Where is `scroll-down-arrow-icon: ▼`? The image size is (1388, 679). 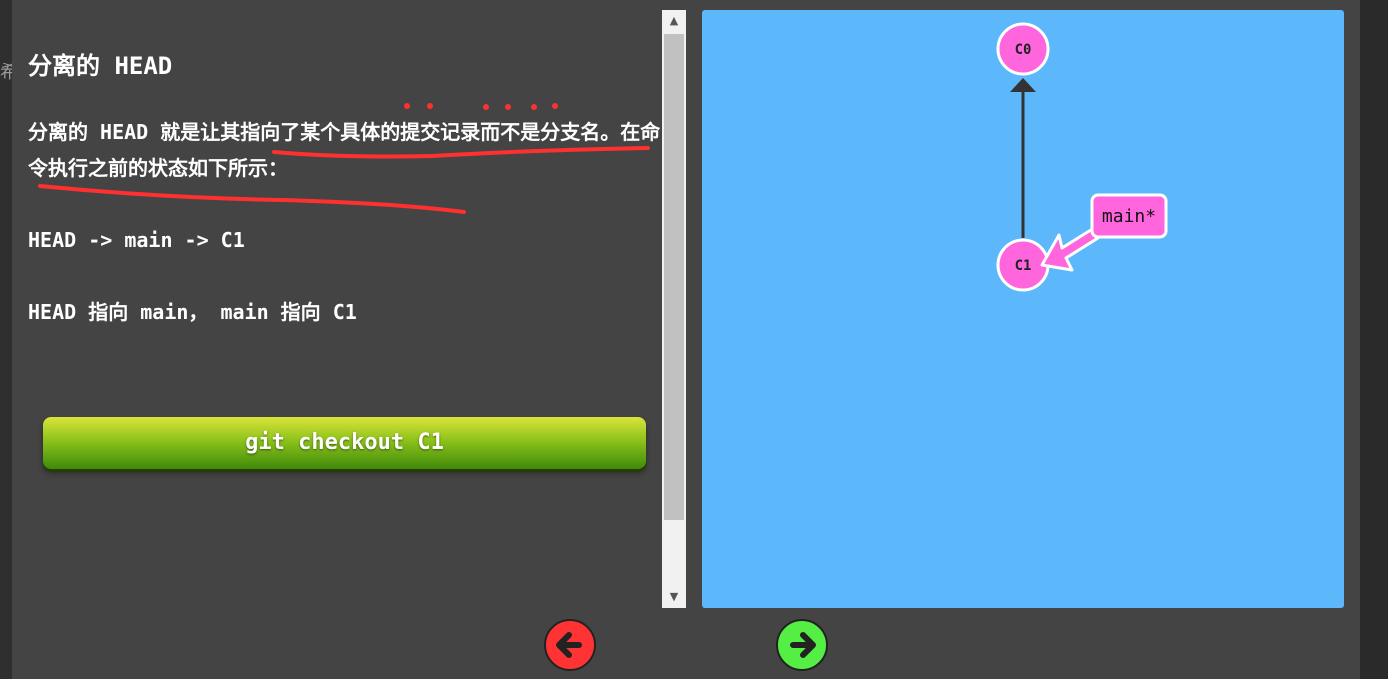 scroll-down-arrow-icon: ▼ is located at coordinates (674, 597).